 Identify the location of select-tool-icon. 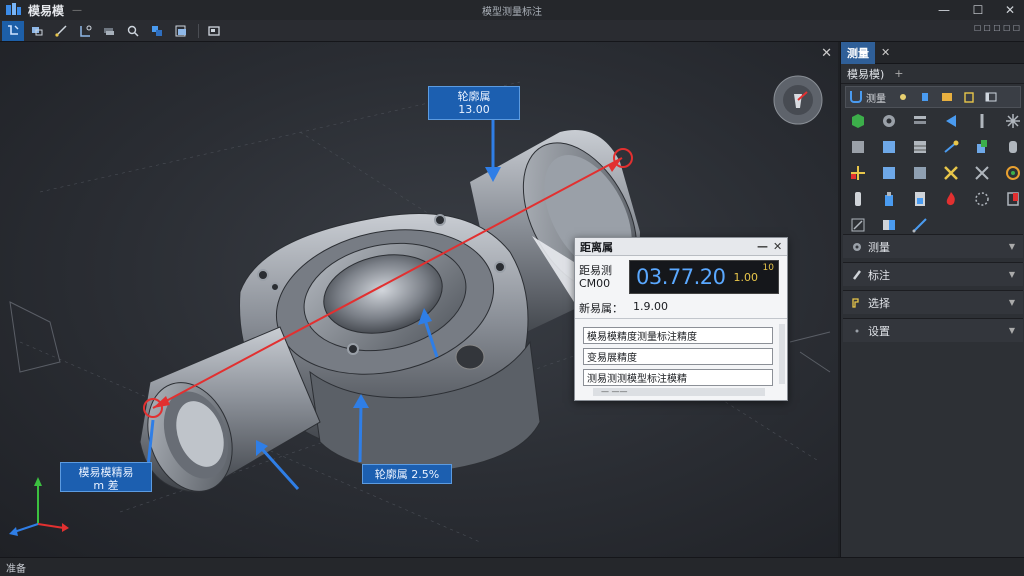
(13, 29).